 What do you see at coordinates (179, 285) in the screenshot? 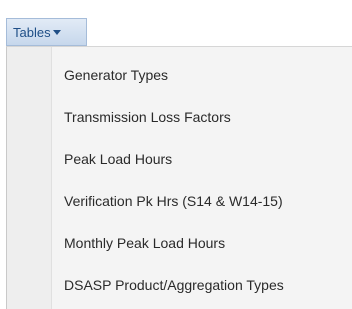
I see `menu-item-dsasp-product-aggregation-types: DSASP Product/Aggregation Types` at bounding box center [179, 285].